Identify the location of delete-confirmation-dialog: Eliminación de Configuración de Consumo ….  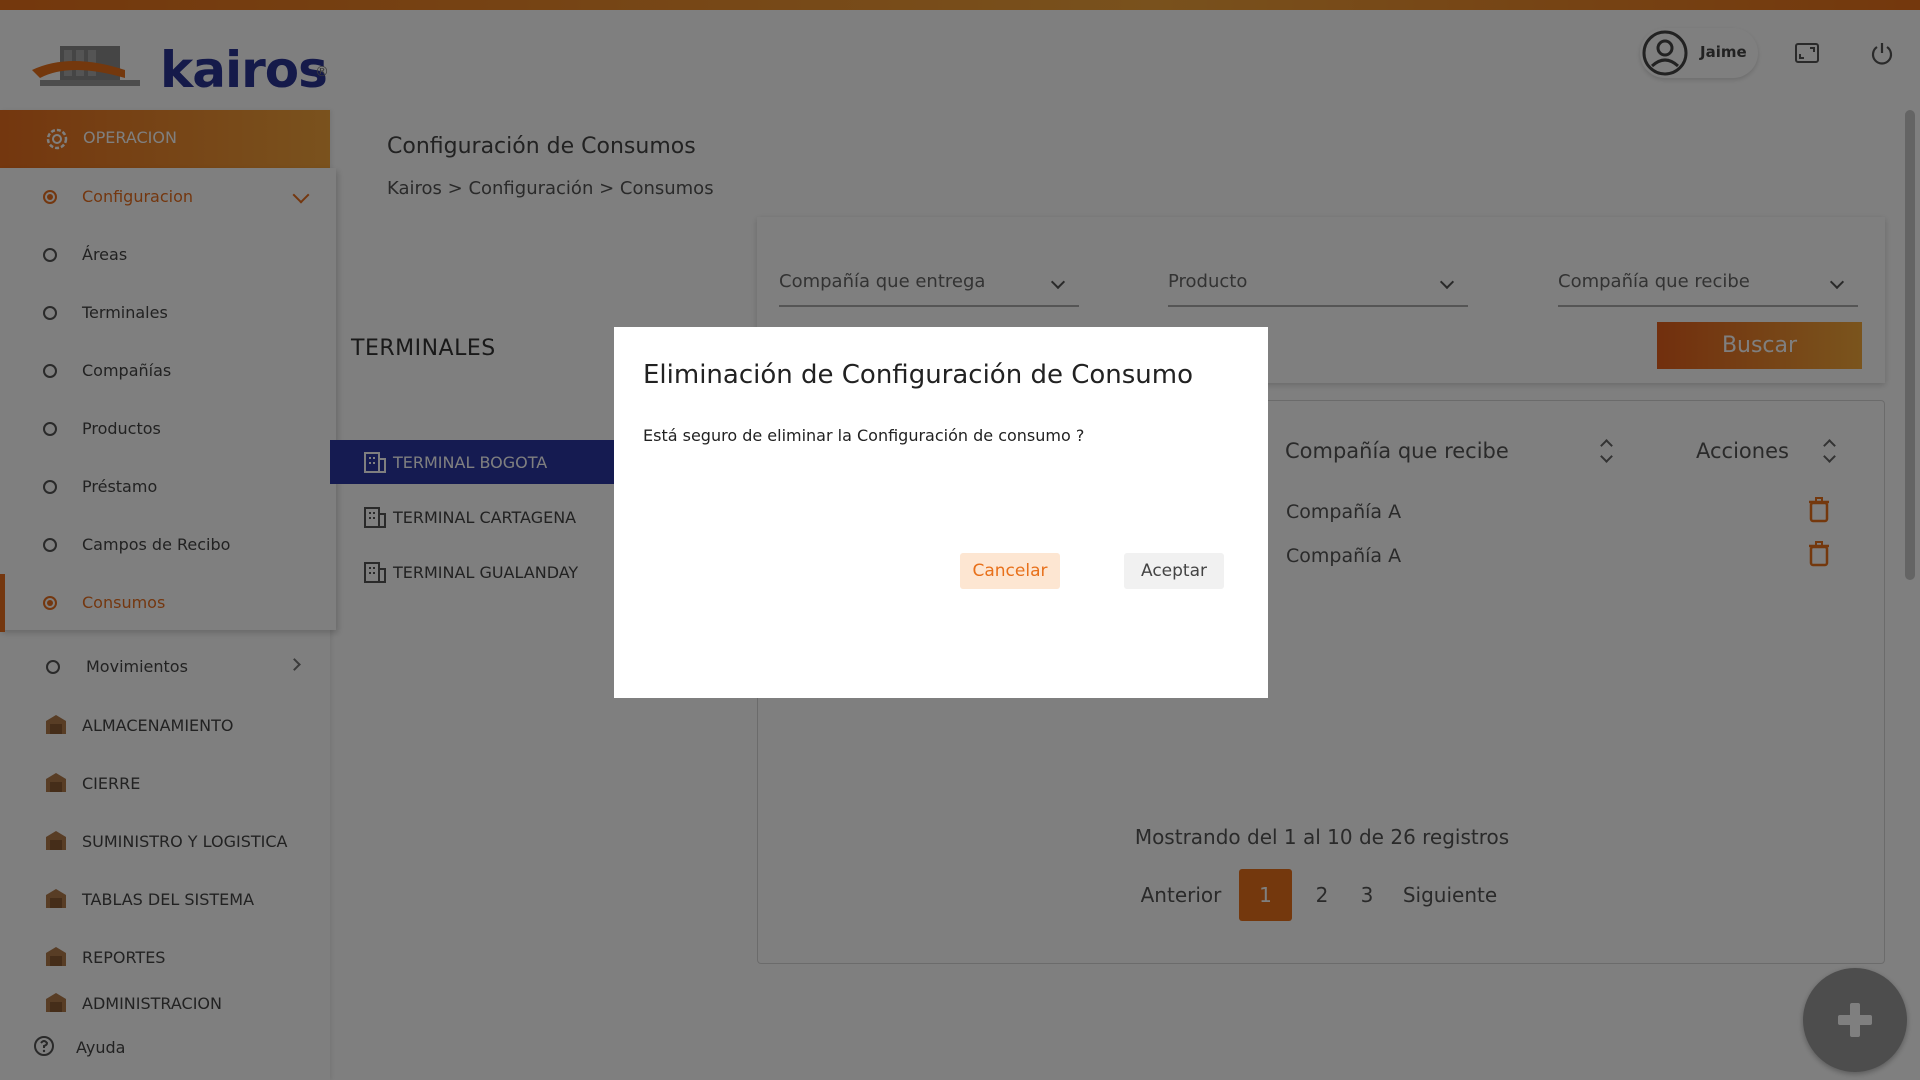
(941, 512).